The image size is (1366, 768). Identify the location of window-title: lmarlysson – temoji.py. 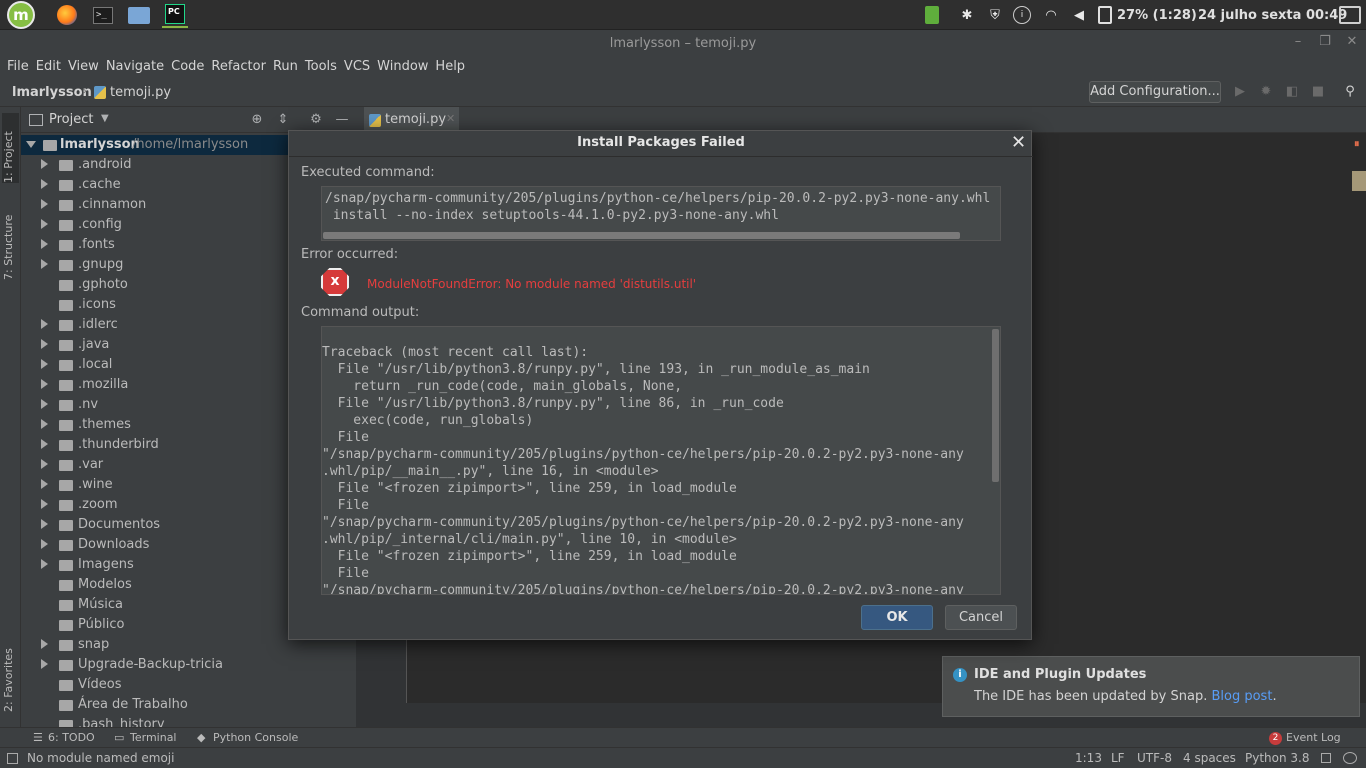
(683, 43).